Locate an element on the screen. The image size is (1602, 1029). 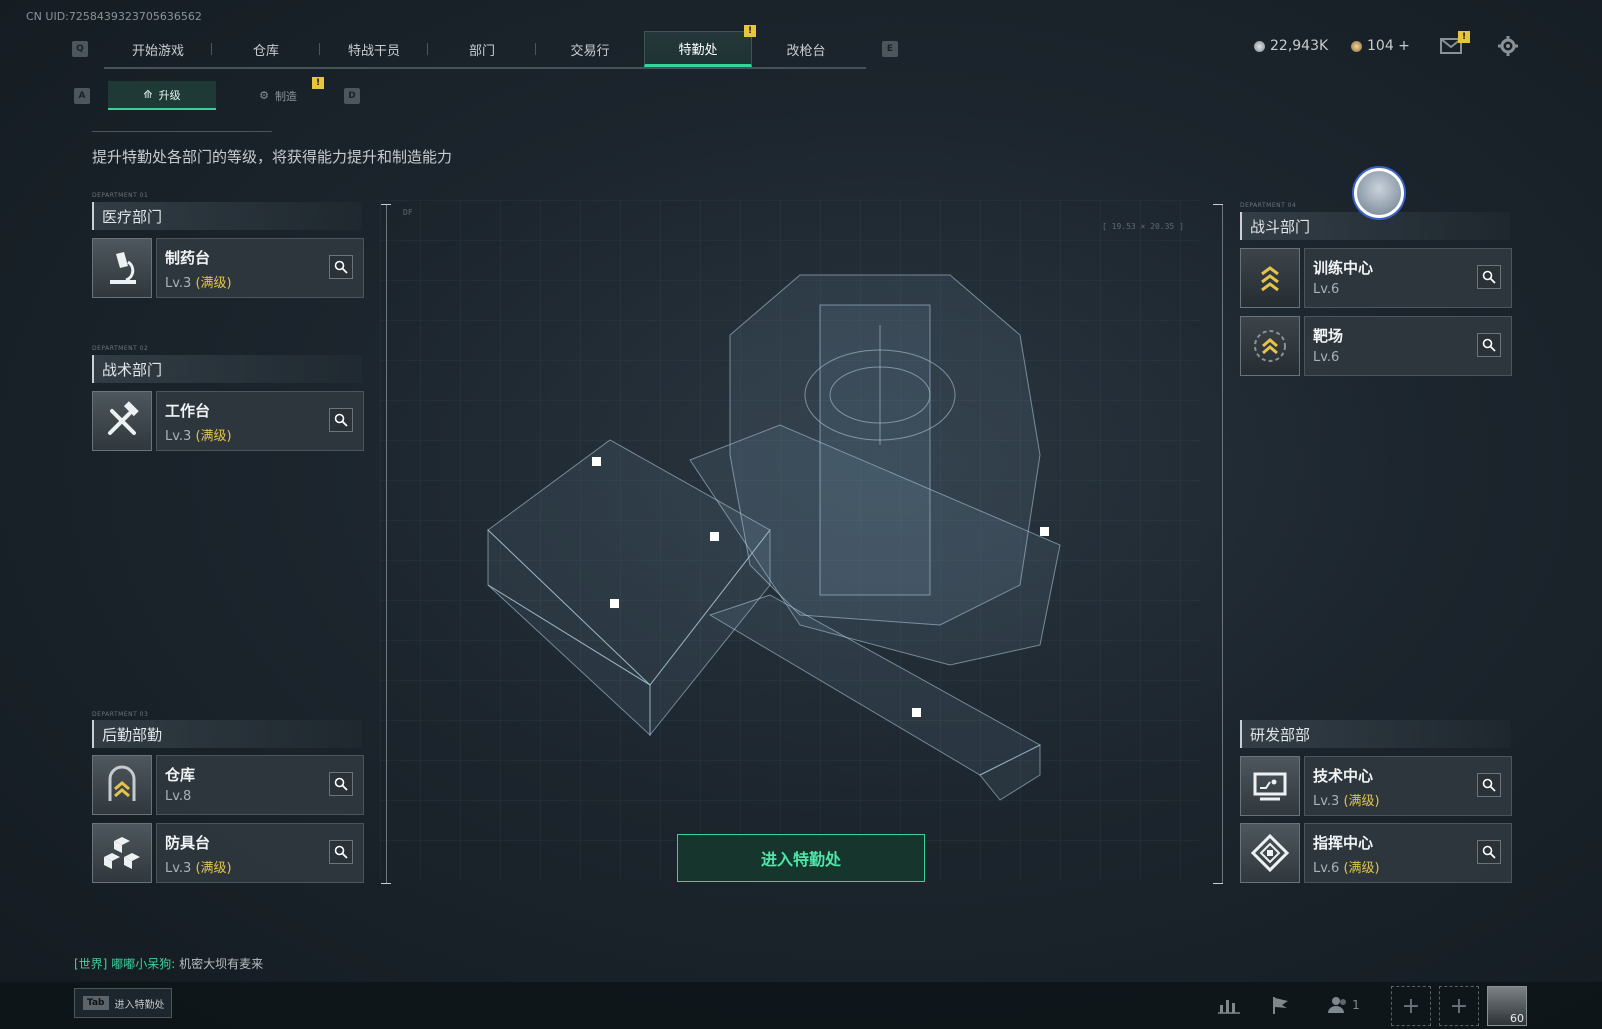
description-divider is located at coordinates (182, 131).